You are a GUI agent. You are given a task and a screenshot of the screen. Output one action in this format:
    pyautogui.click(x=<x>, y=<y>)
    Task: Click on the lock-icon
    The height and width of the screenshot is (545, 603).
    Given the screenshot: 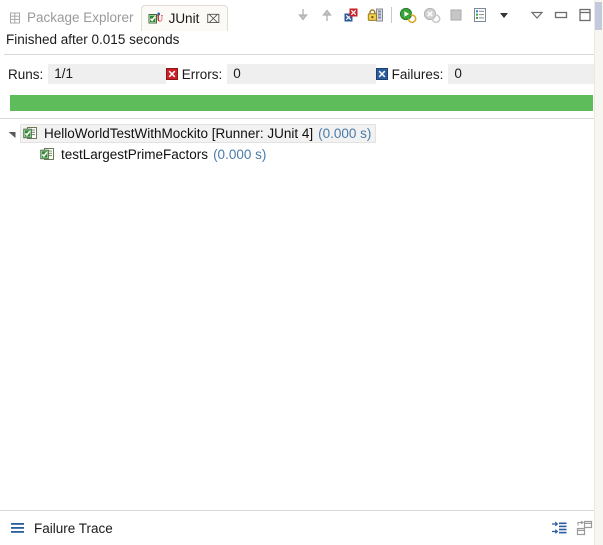 What is the action you would take?
    pyautogui.click(x=375, y=15)
    